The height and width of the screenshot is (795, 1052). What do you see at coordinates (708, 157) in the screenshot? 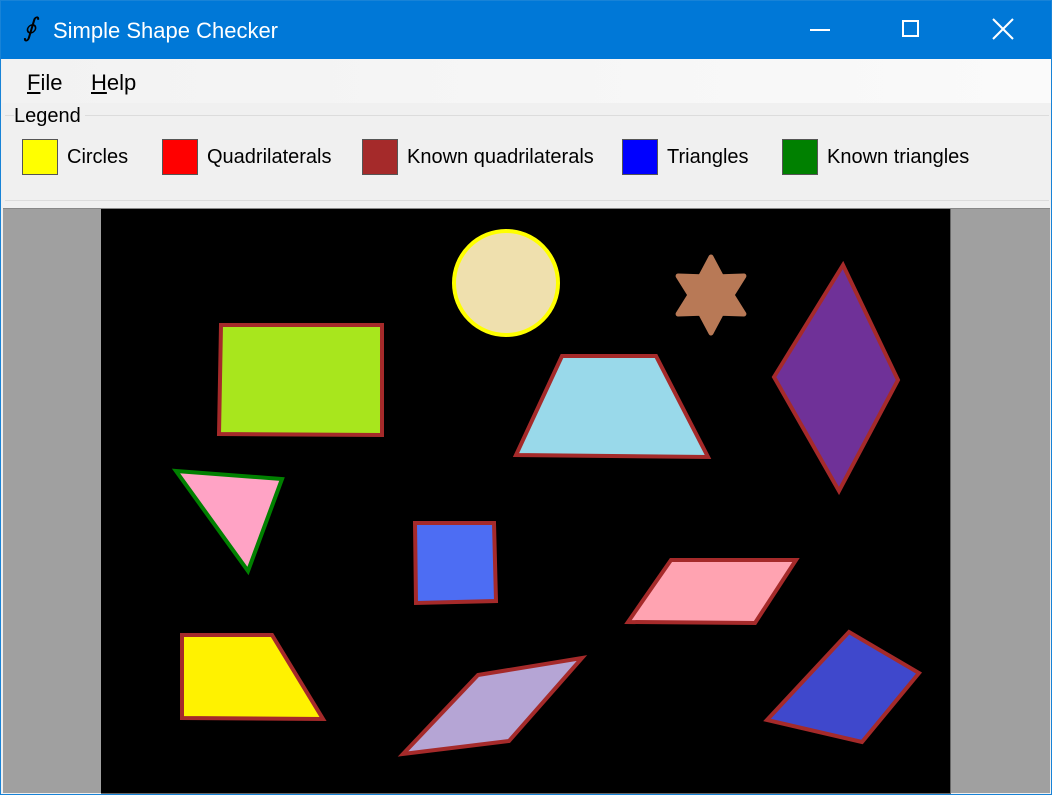
I see `legend-label: Triangles` at bounding box center [708, 157].